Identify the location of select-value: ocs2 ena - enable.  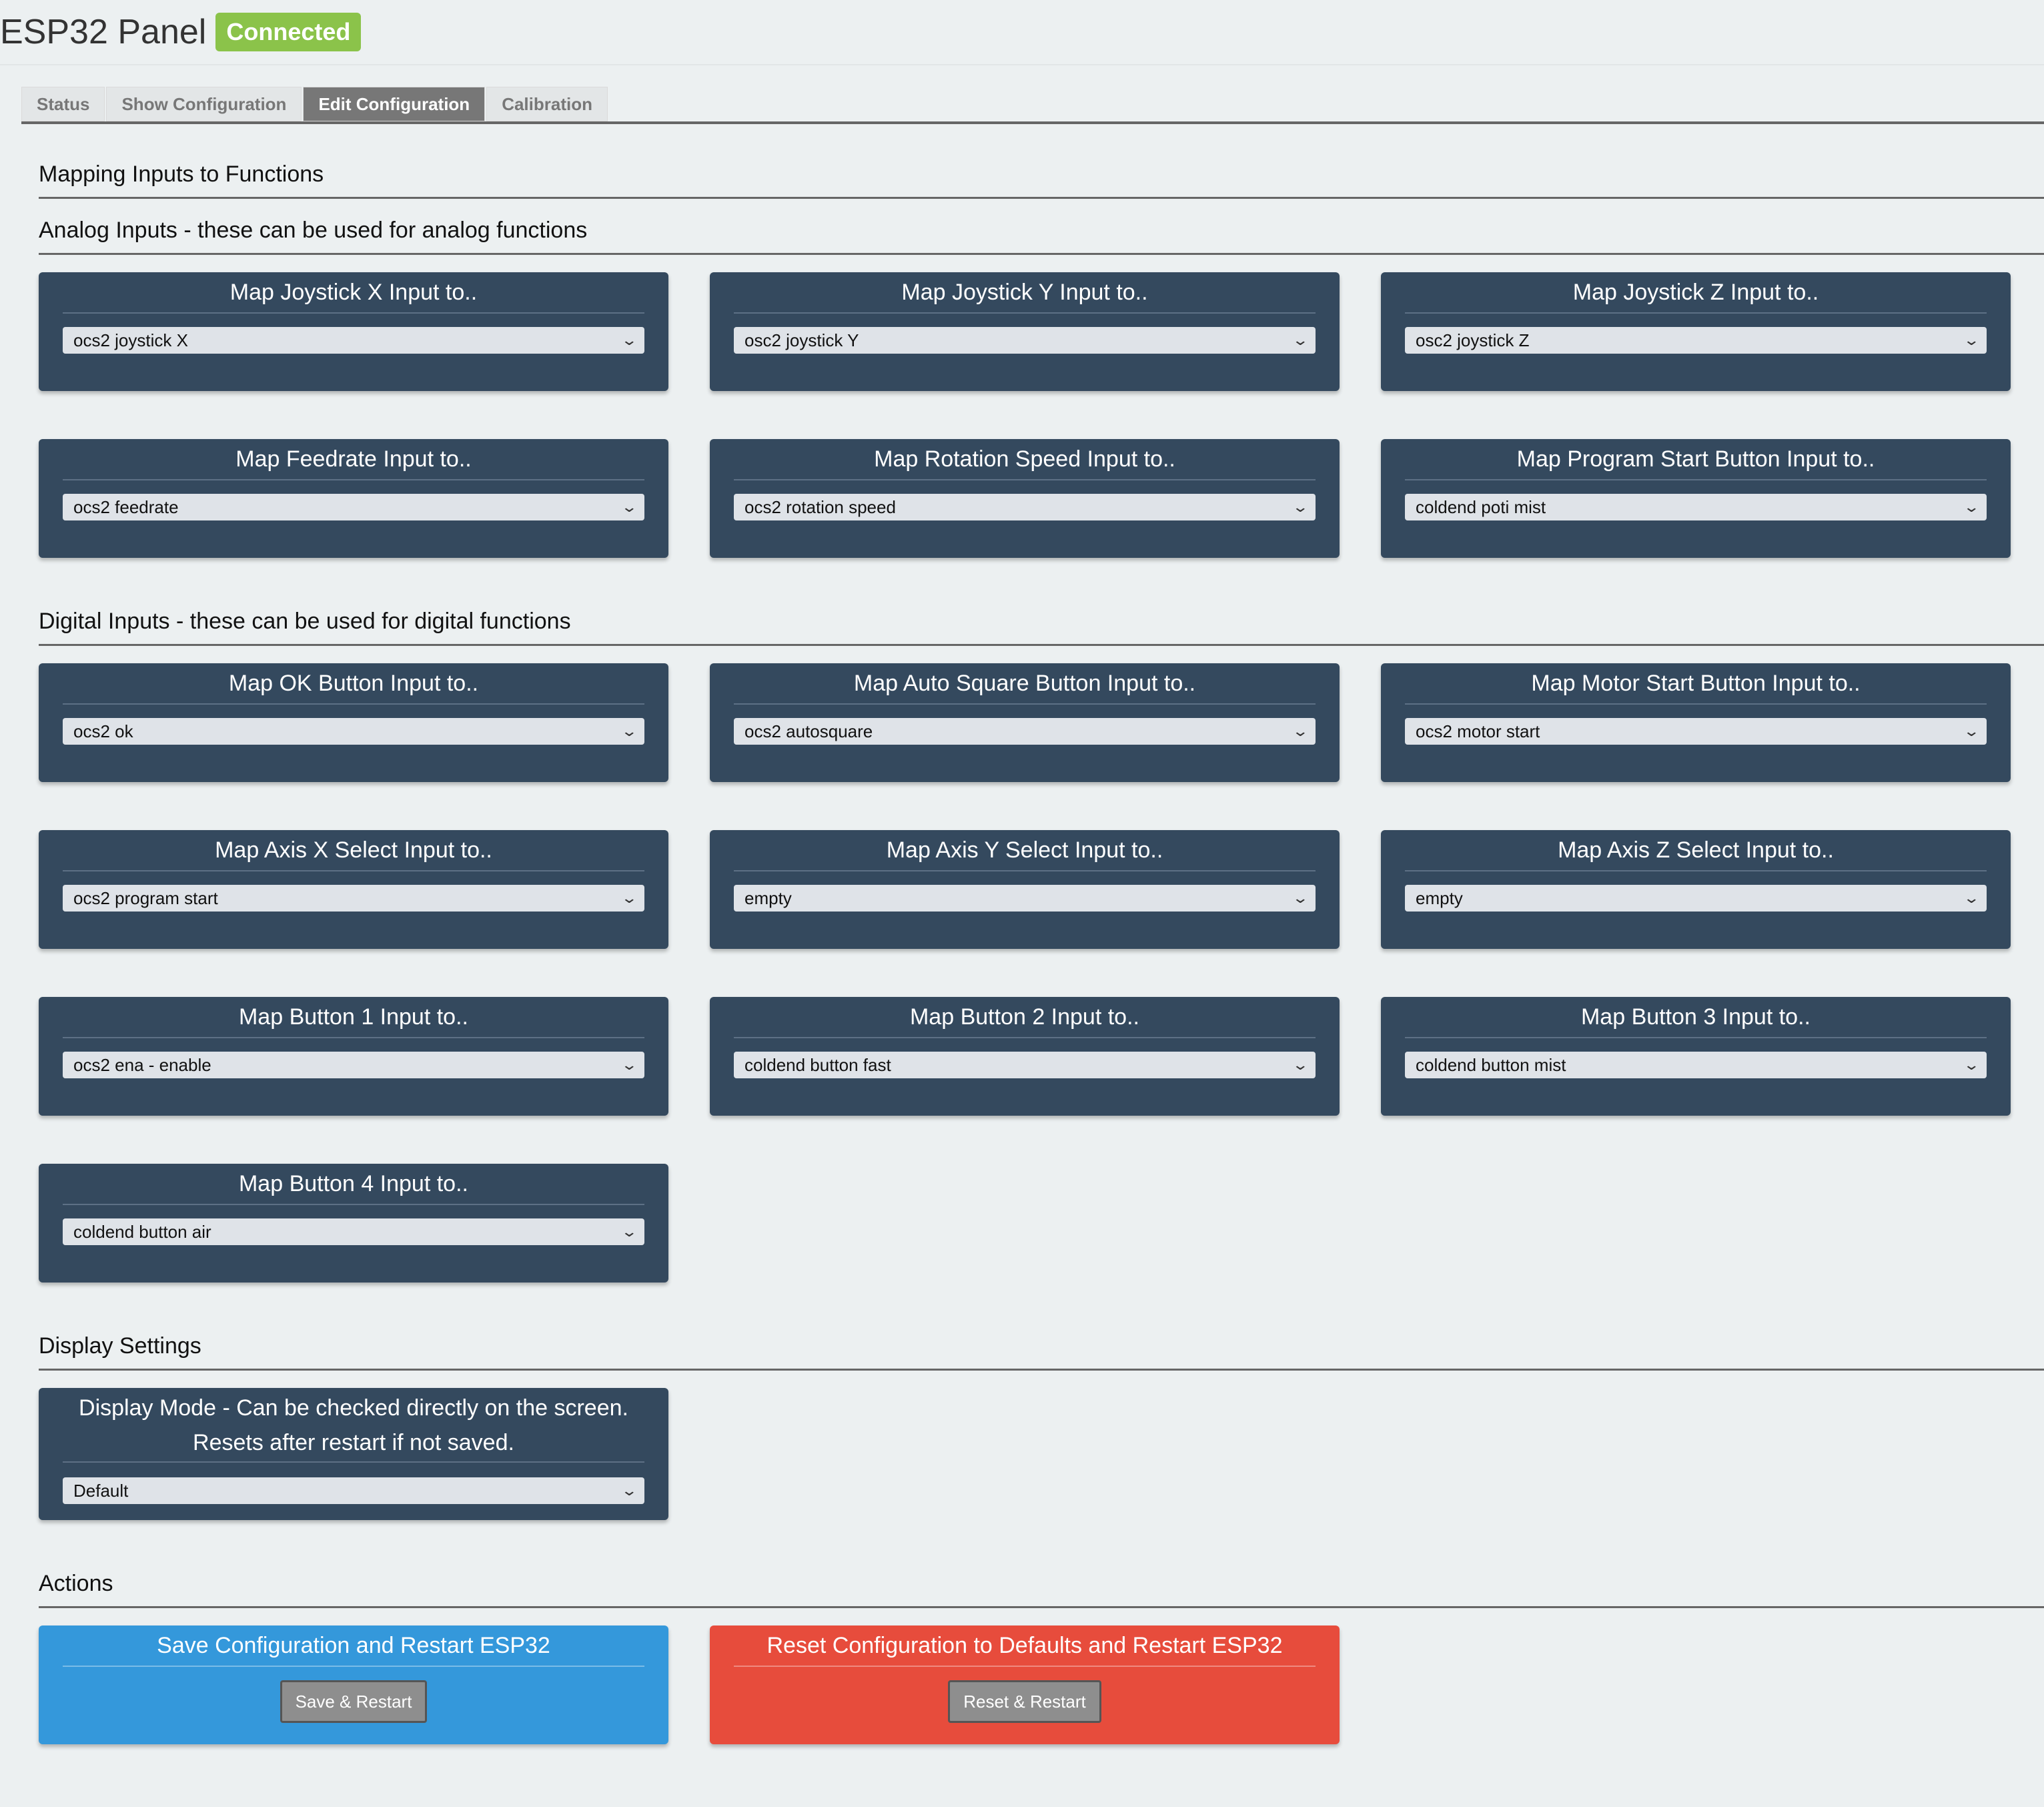
(142, 1064).